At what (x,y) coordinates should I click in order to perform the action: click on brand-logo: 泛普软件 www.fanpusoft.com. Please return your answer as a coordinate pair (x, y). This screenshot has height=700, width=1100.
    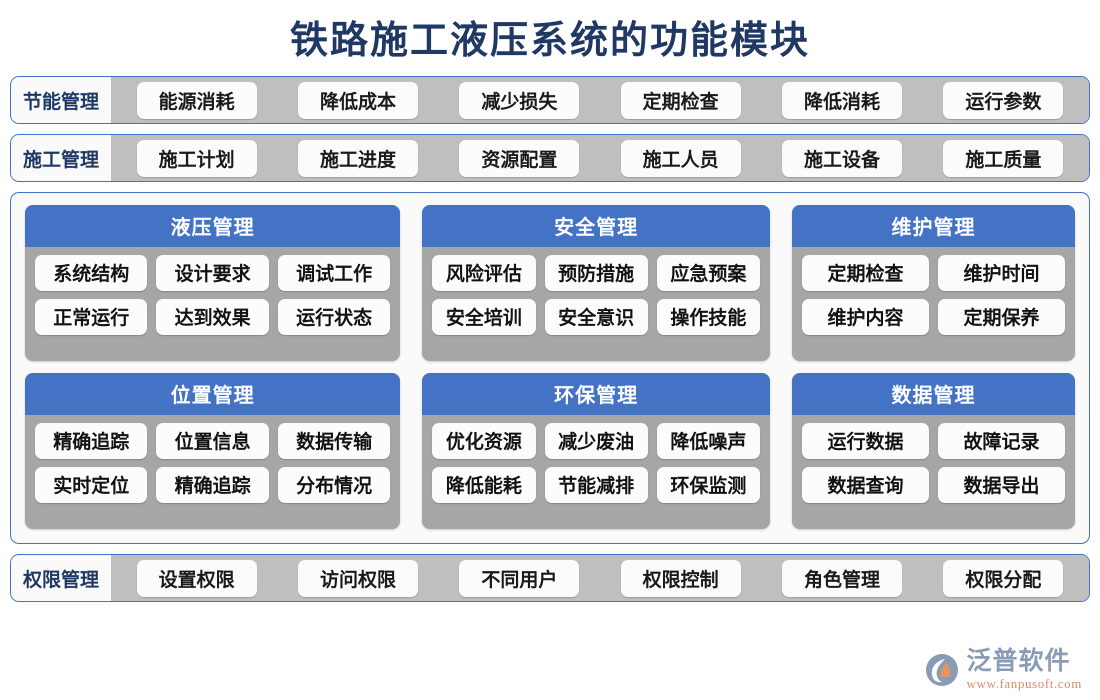
    Looking at the image, I should click on (1003, 669).